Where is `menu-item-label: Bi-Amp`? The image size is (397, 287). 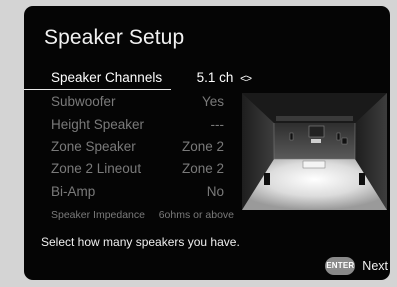 menu-item-label: Bi-Amp is located at coordinates (73, 191).